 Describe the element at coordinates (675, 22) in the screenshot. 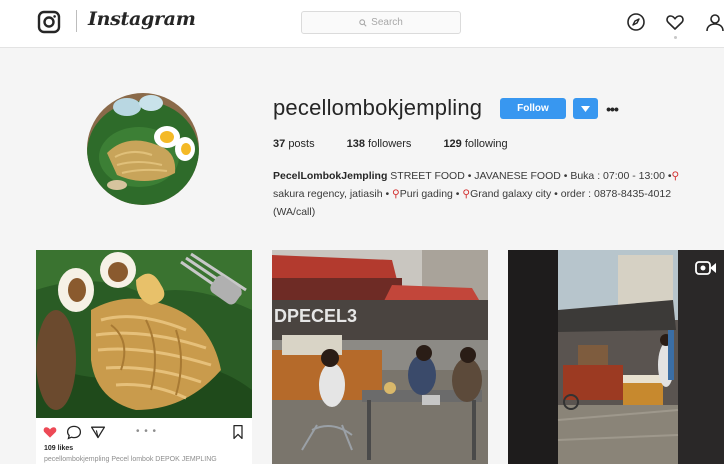

I see `heart-icon` at that location.